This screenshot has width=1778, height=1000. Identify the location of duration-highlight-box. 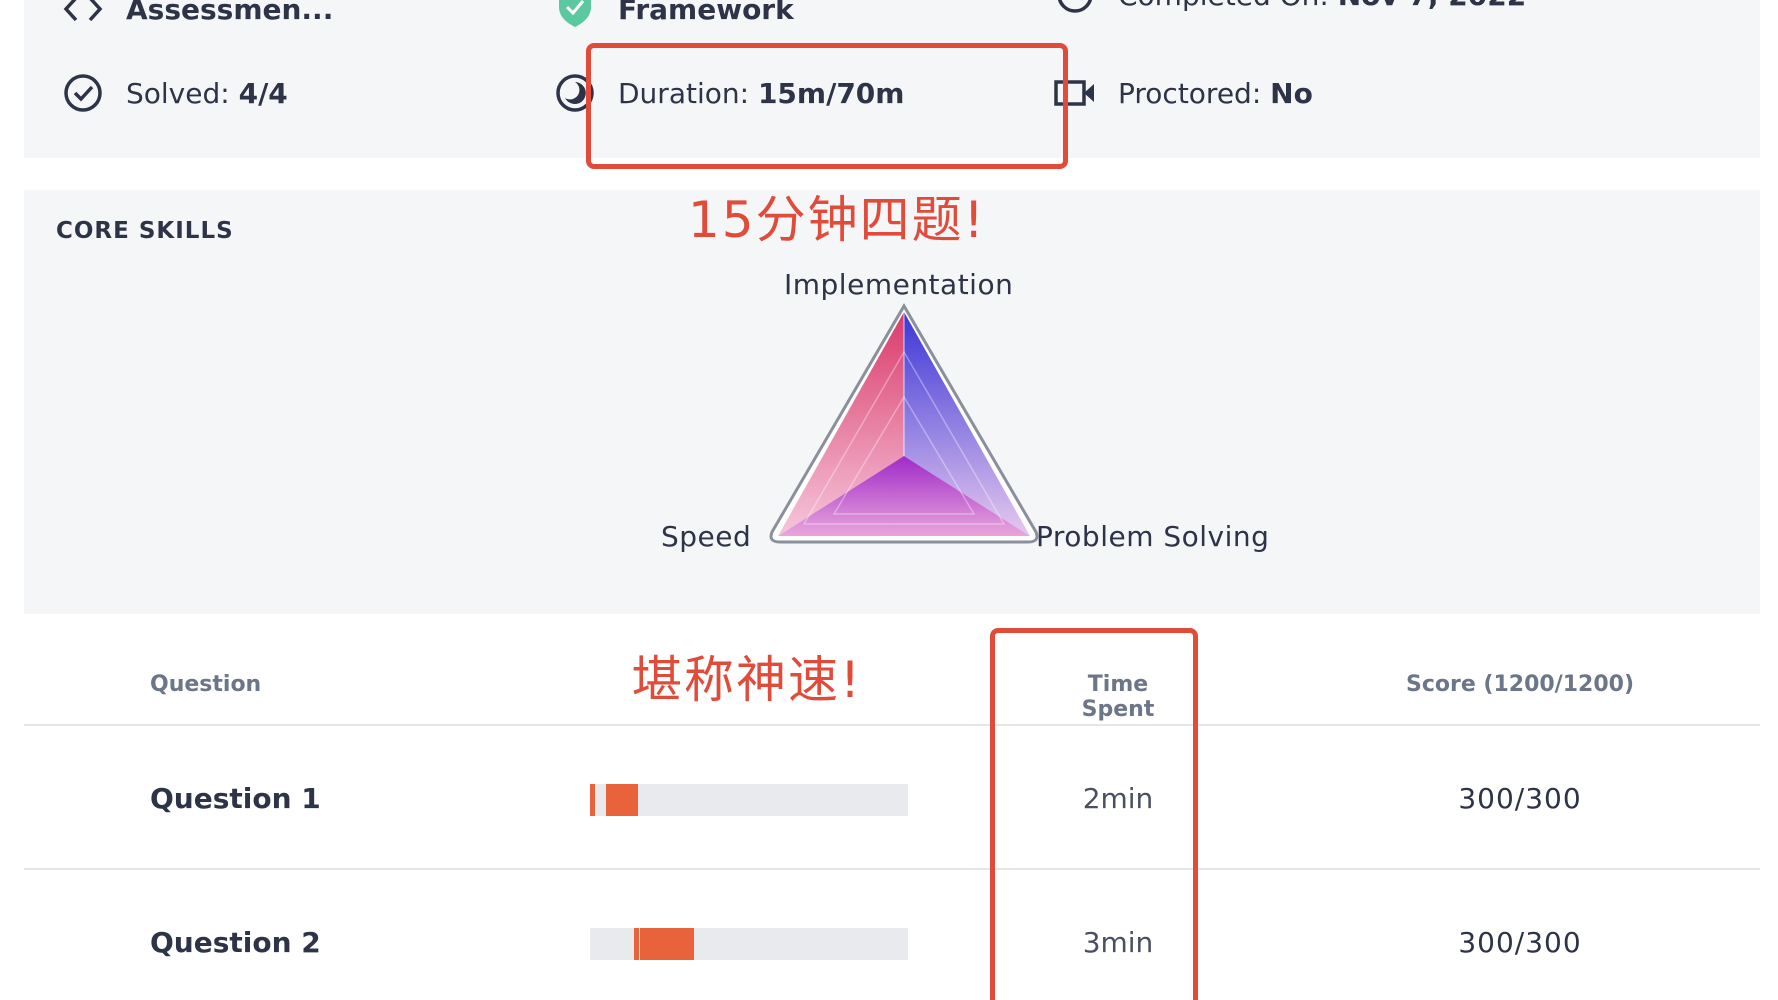
(827, 106).